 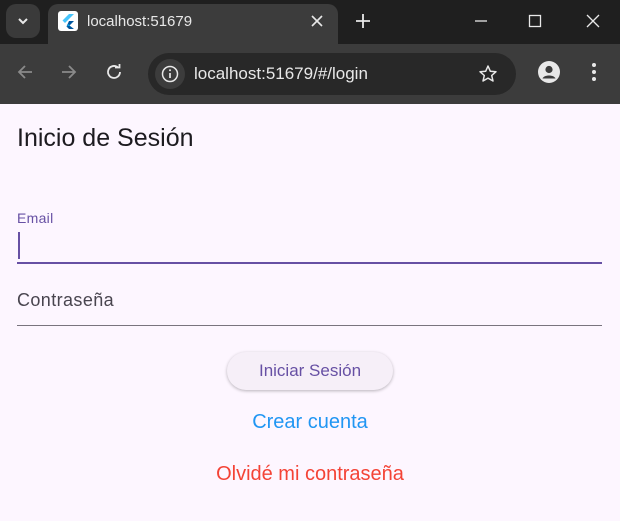 I want to click on forward-arrow-icon, so click(x=69, y=72).